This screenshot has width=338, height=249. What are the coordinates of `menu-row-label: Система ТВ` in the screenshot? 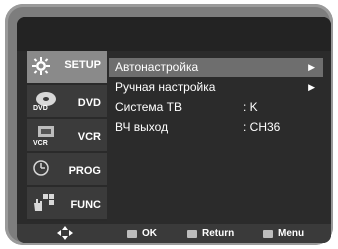 It's located at (148, 107).